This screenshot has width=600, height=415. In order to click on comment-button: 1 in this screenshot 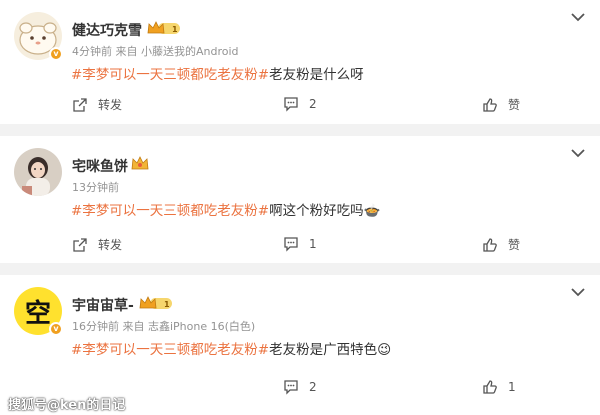, I will do `click(300, 244)`.